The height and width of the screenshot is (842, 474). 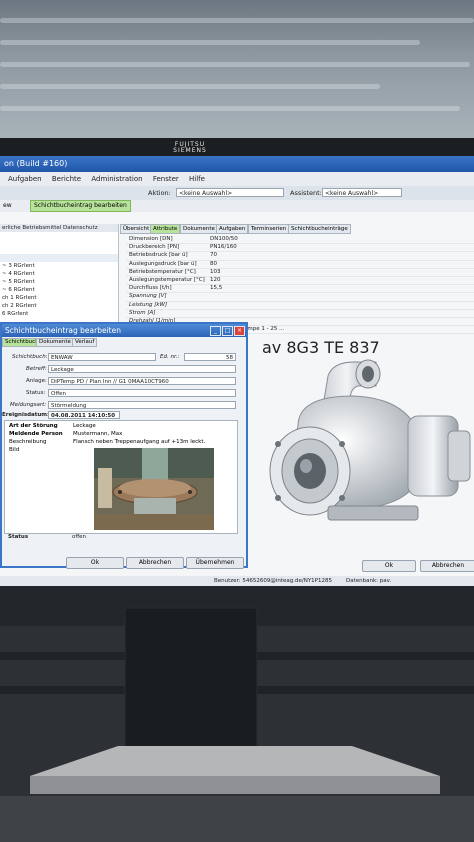 I want to click on status-row-label: Status, so click(x=18, y=537).